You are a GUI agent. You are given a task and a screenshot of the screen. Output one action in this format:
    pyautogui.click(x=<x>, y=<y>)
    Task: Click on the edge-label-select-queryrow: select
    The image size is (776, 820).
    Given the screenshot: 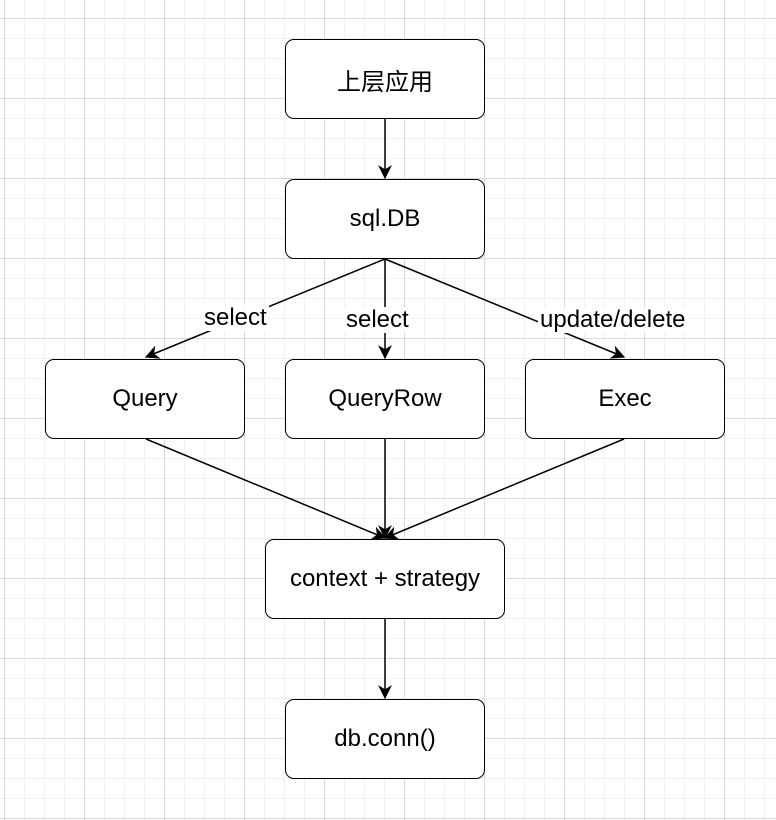 What is the action you would take?
    pyautogui.click(x=377, y=319)
    